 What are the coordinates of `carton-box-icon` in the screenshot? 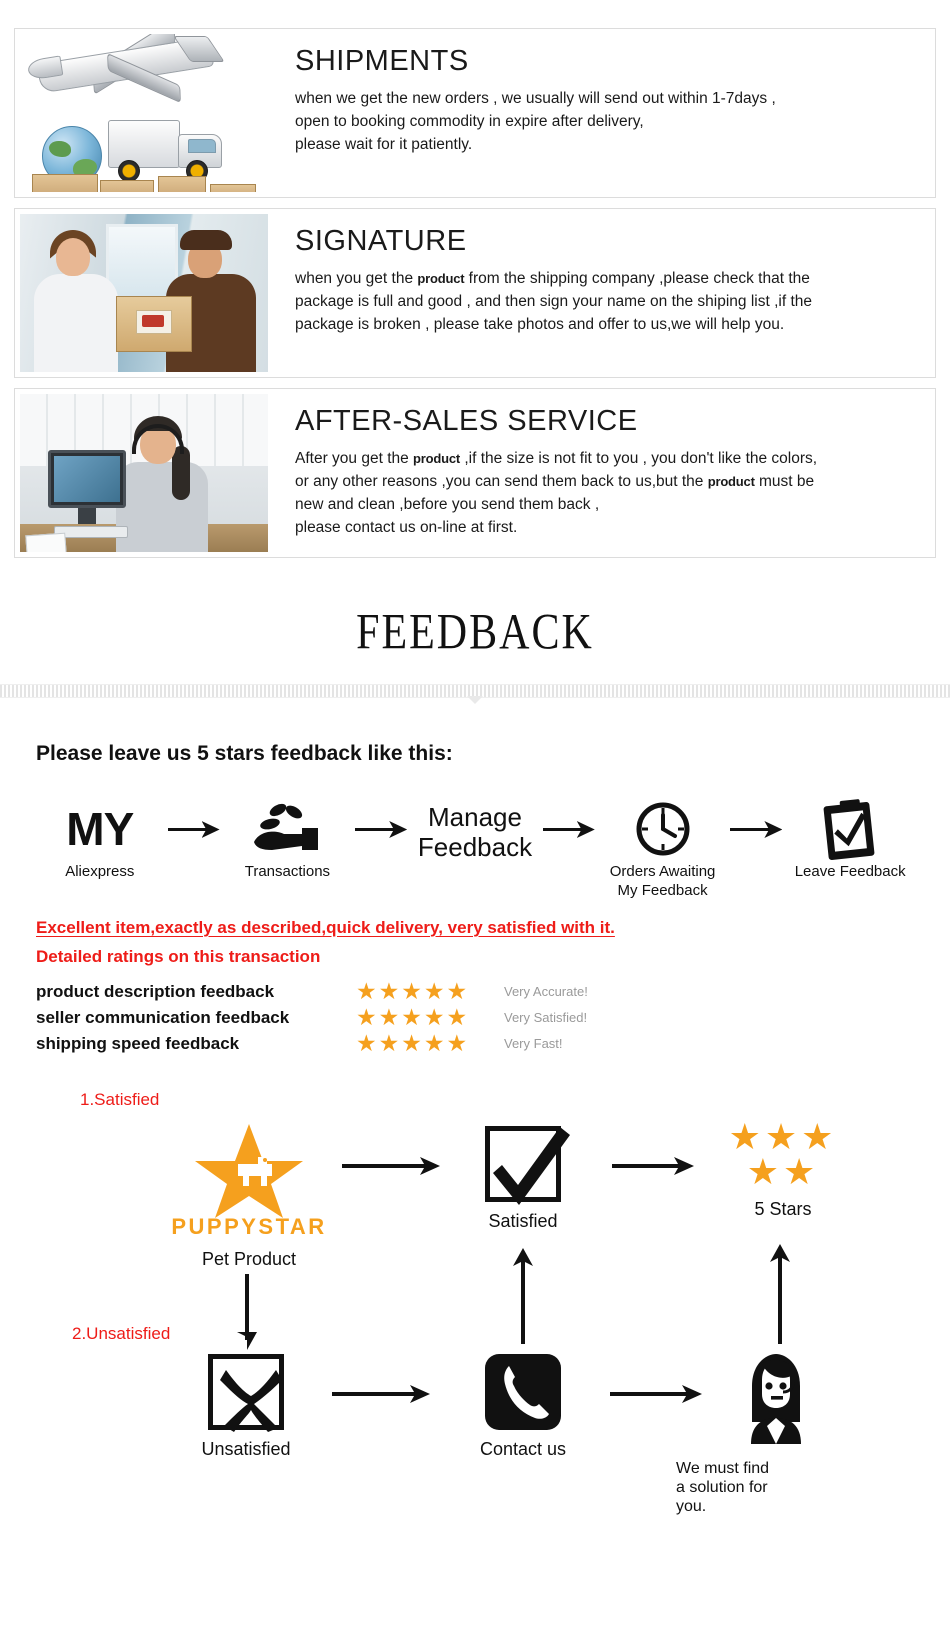 It's located at (65, 183).